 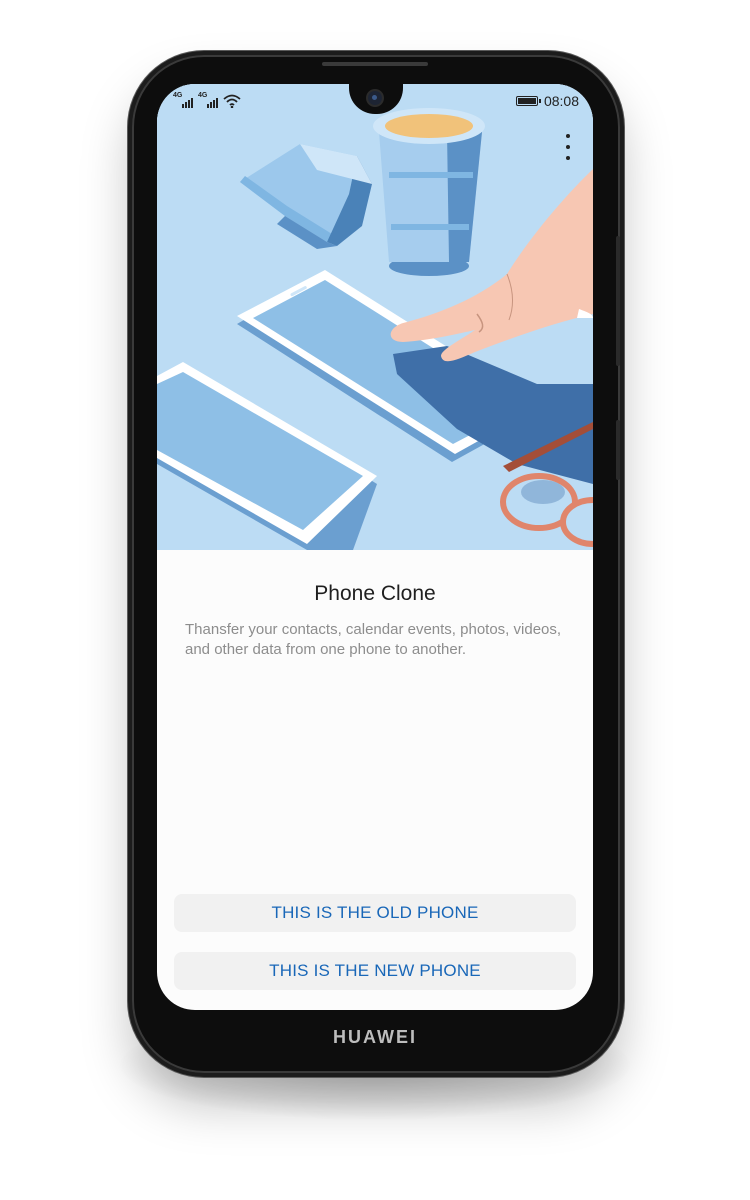 I want to click on sim1-network-label: 4G, so click(x=178, y=95).